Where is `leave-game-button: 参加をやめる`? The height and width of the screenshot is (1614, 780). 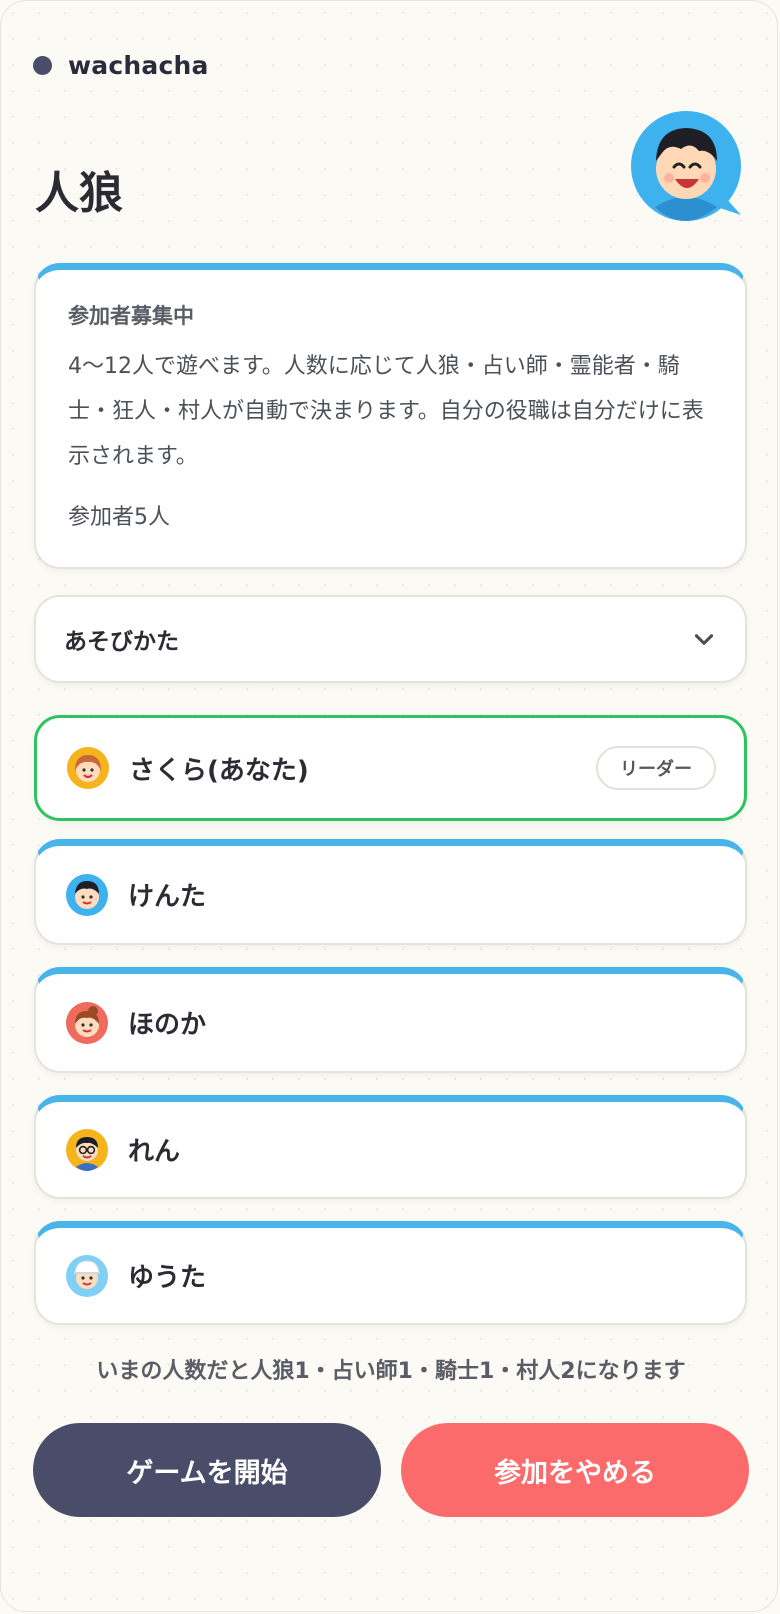 leave-game-button: 参加をやめる is located at coordinates (575, 1470).